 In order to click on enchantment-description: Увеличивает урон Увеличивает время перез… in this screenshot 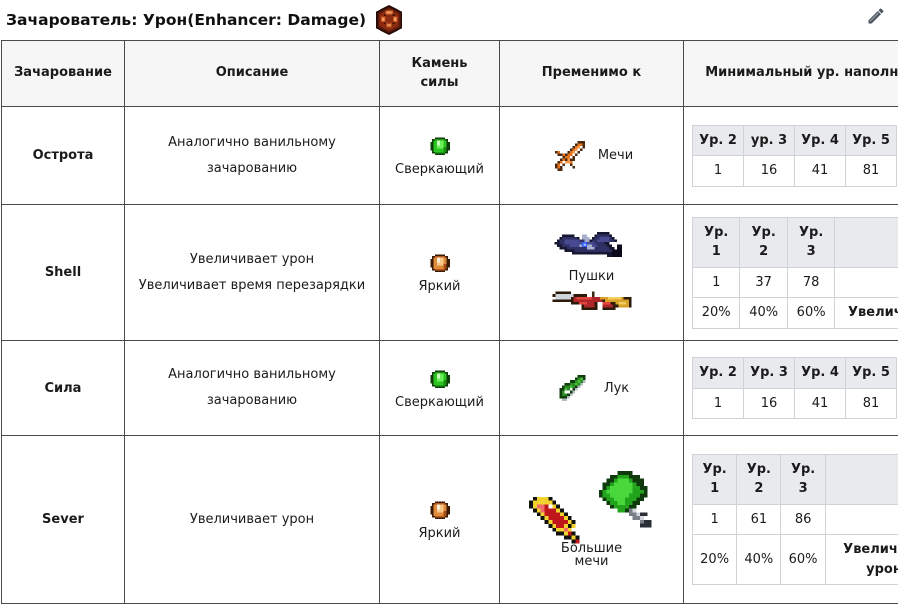, I will do `click(252, 273)`.